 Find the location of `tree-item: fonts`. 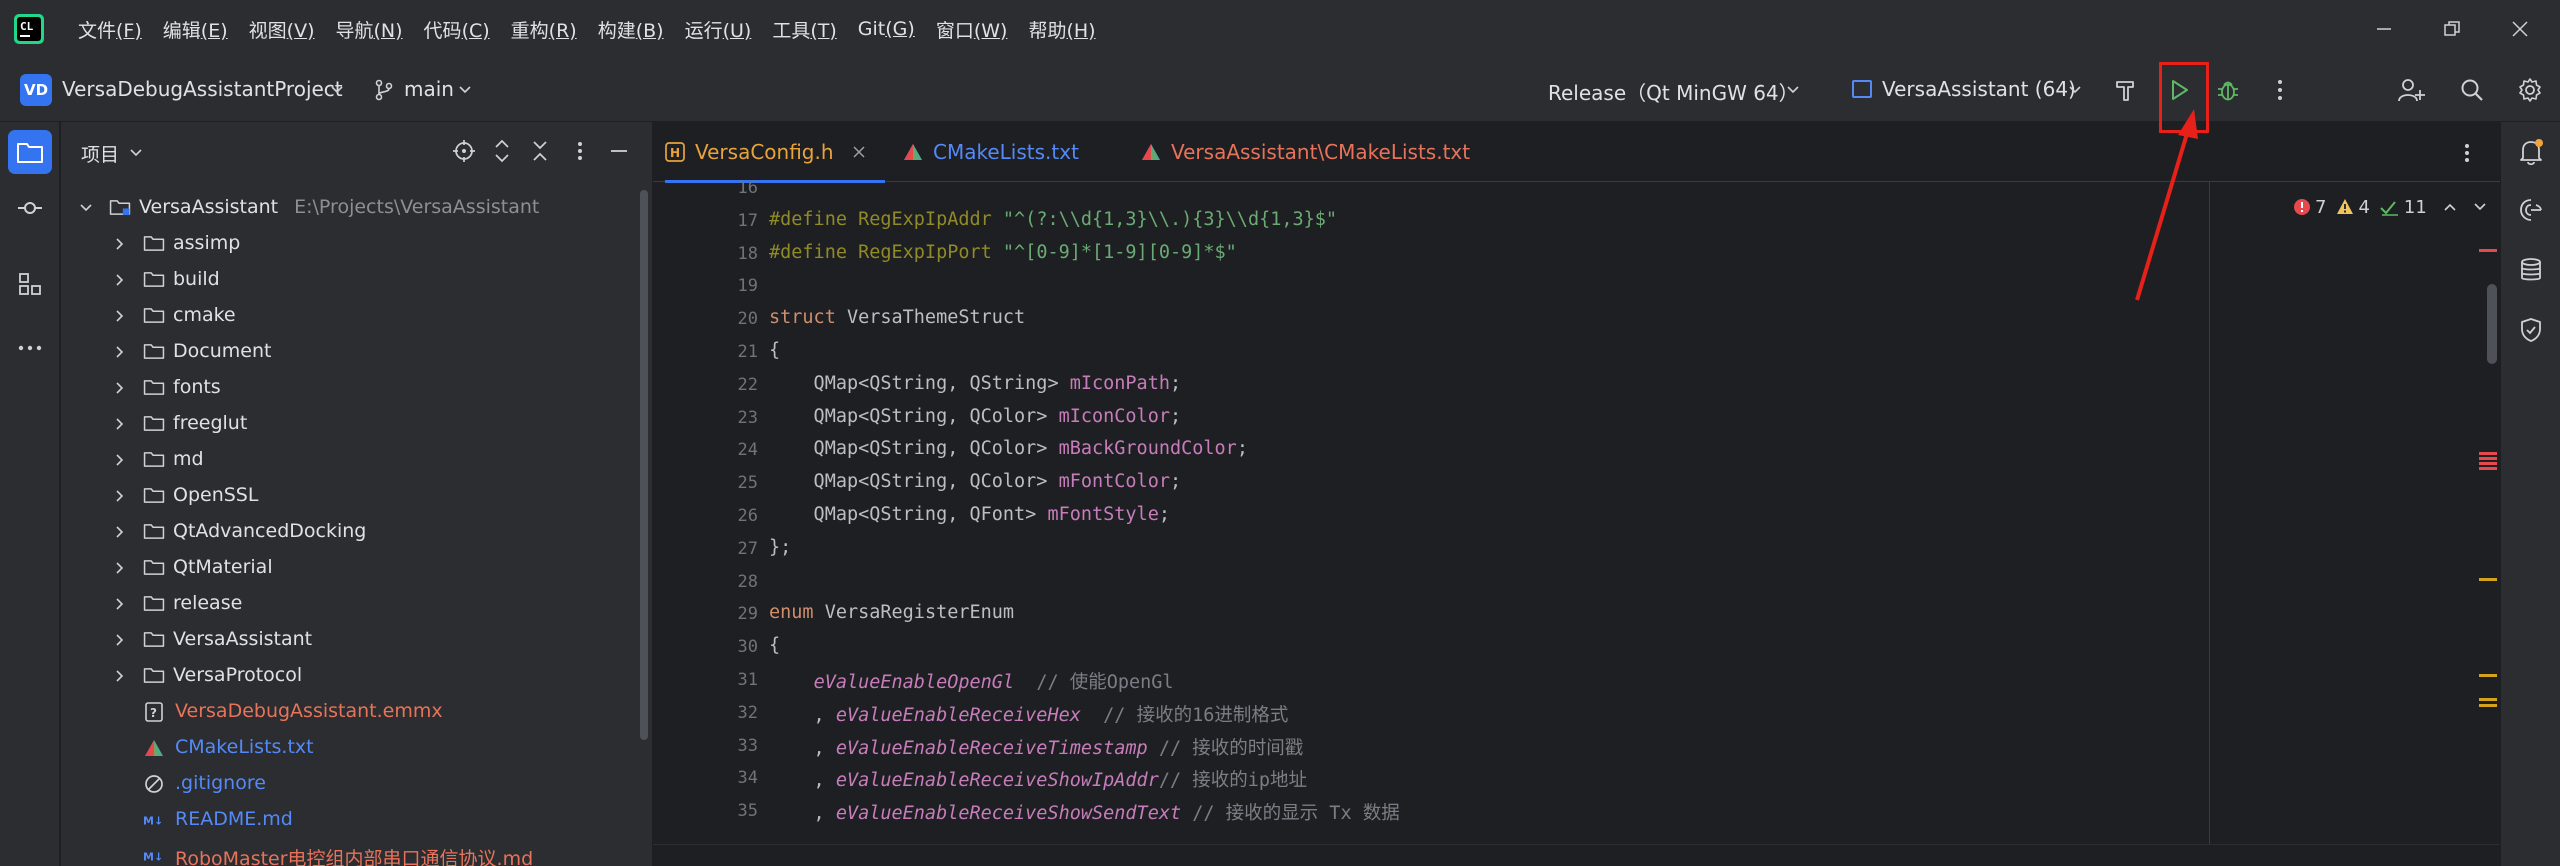

tree-item: fonts is located at coordinates (351, 388).